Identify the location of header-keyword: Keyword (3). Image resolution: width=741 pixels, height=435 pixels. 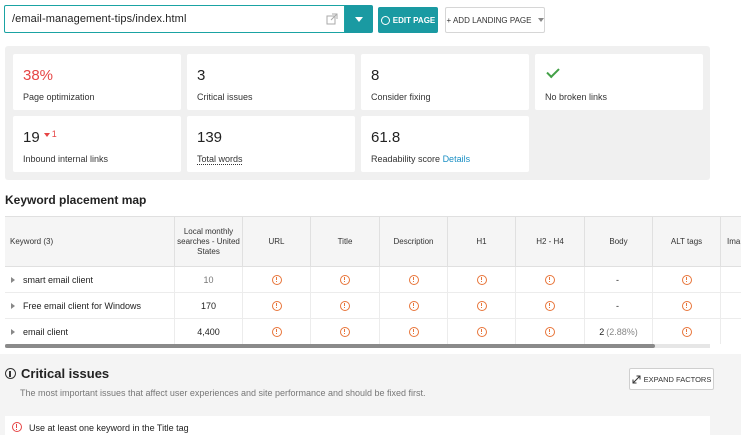
(90, 241).